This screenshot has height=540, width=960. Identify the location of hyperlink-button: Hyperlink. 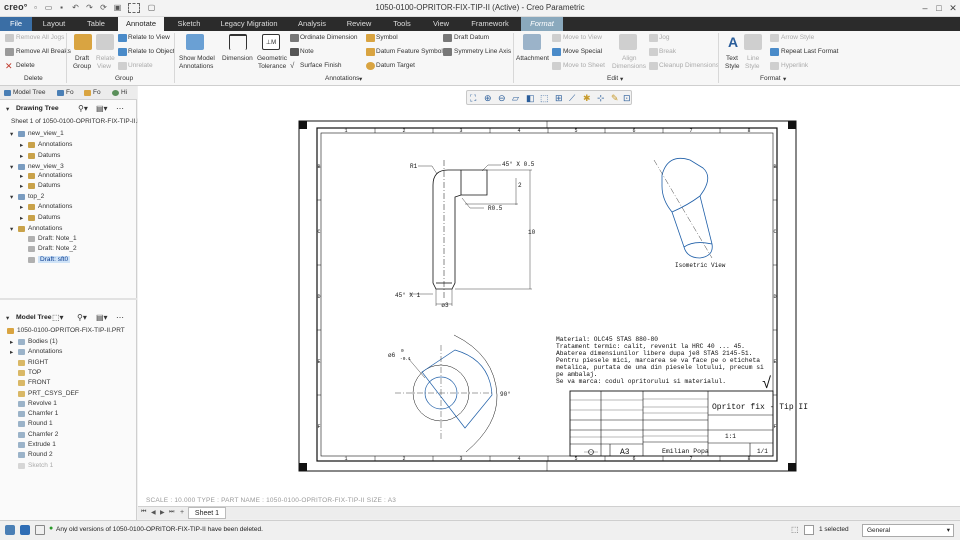
(794, 65).